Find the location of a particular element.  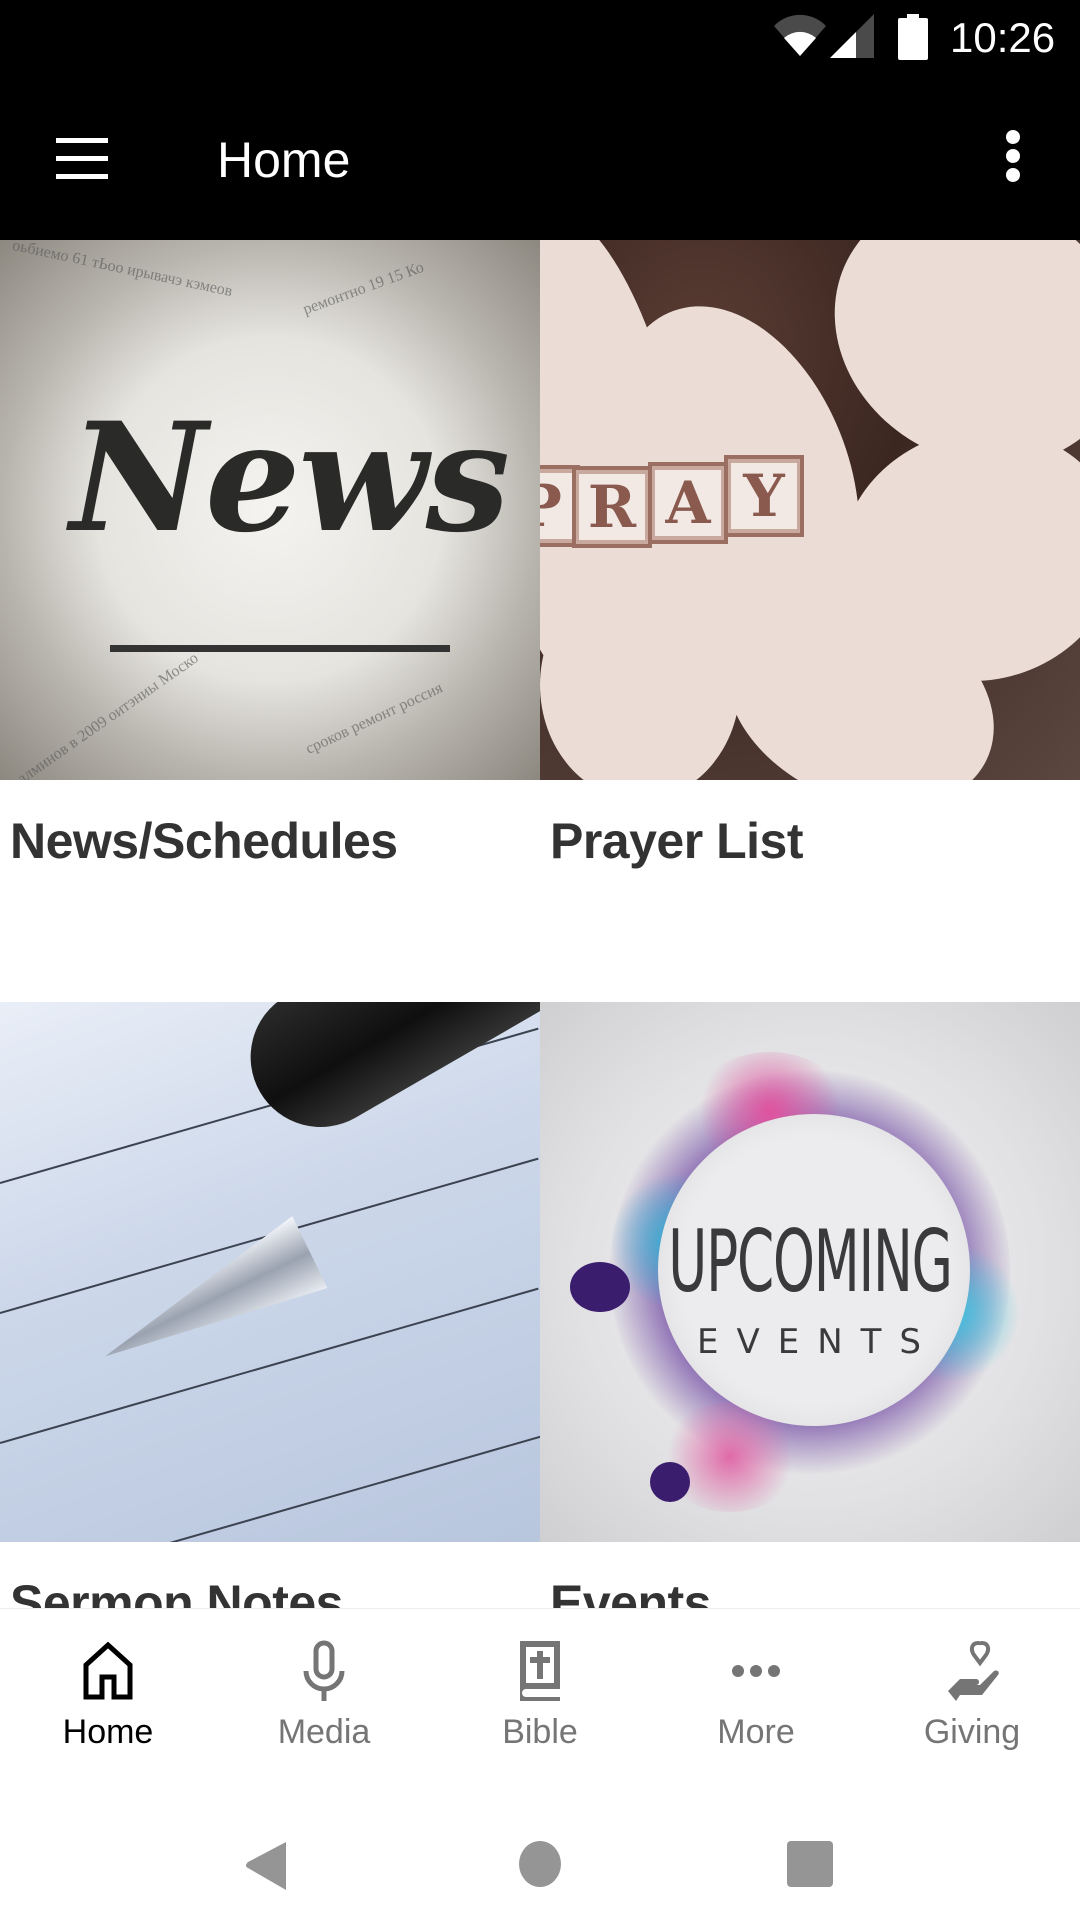

home-icon is located at coordinates (108, 1670).